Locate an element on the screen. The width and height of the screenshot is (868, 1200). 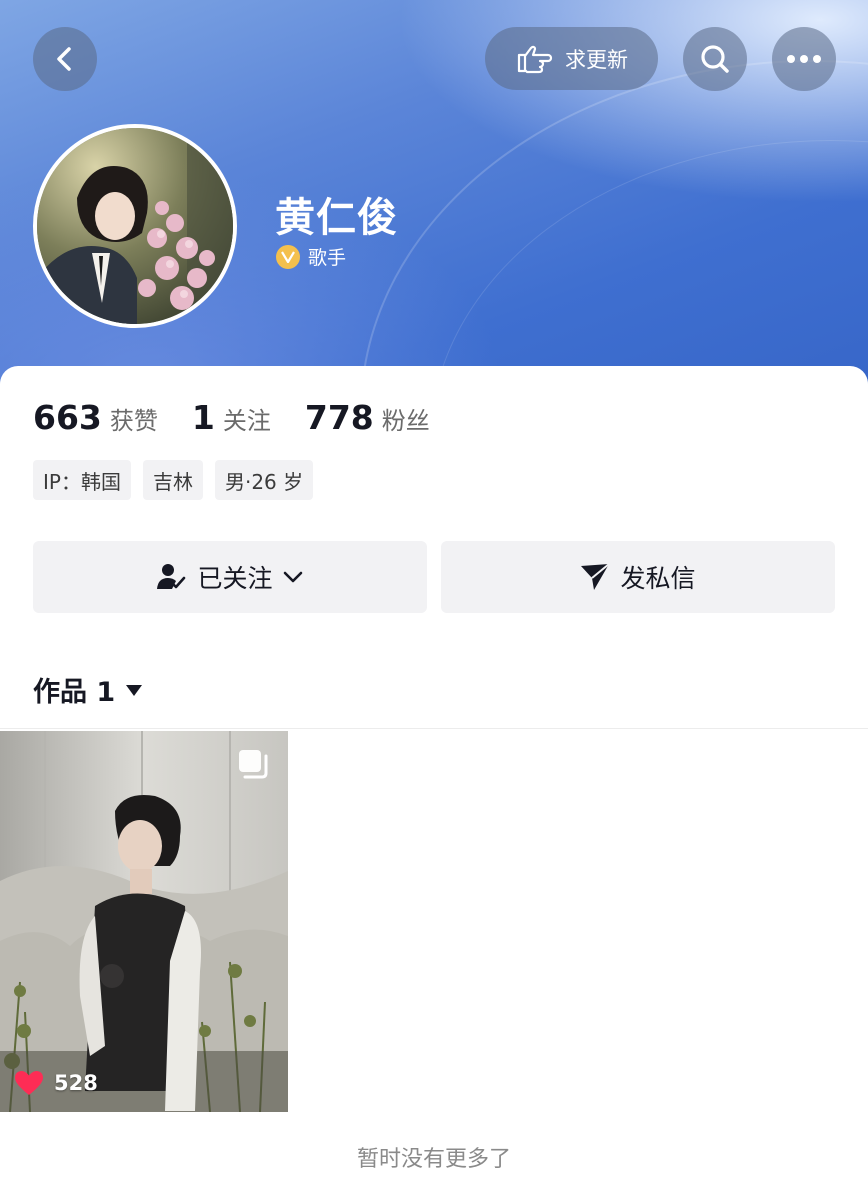
stat-following-label: 关注 is located at coordinates (246, 421).